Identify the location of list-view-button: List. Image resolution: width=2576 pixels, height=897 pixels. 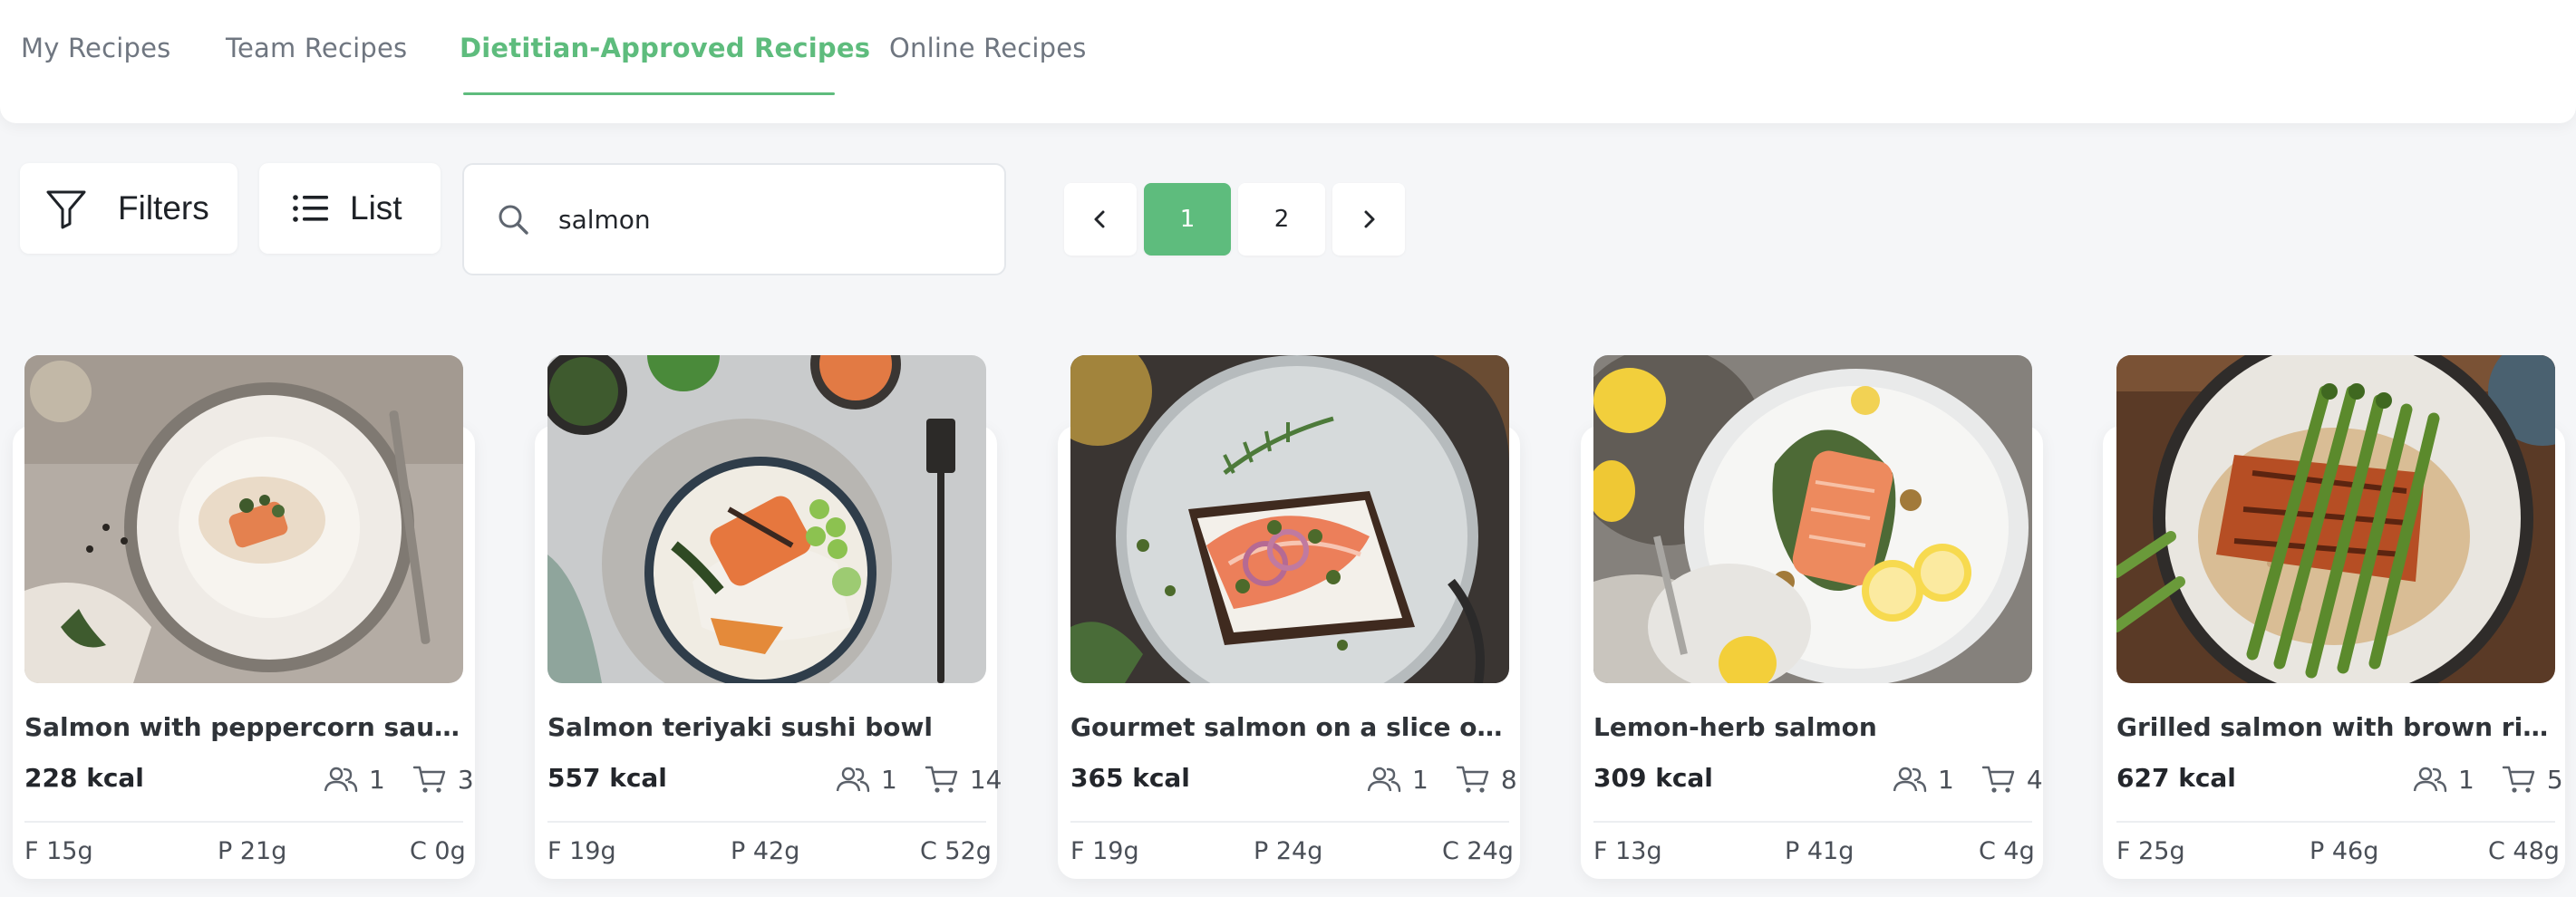
(350, 208).